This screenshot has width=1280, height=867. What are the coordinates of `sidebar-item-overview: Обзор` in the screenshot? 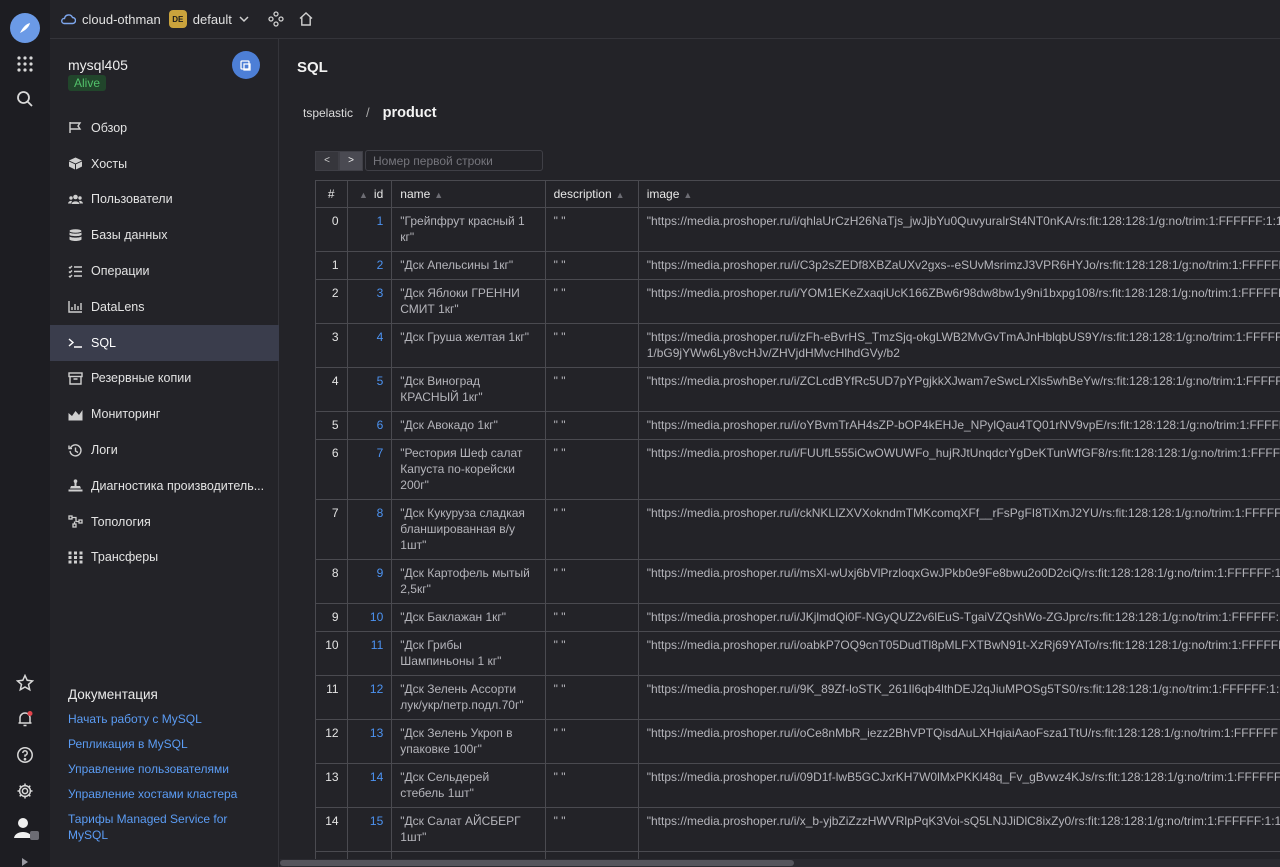 It's located at (164, 128).